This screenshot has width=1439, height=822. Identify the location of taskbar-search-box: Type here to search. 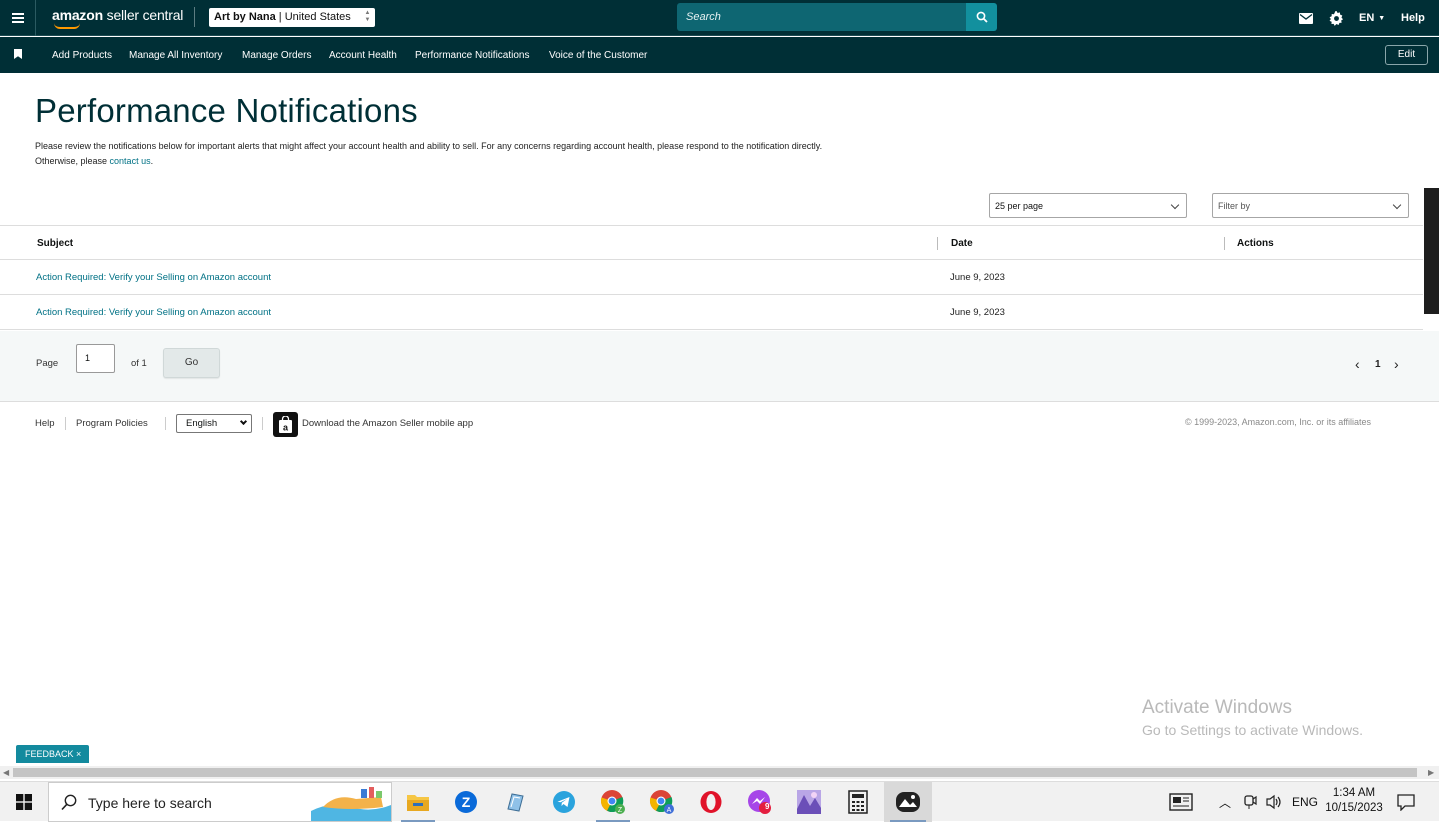
(220, 802).